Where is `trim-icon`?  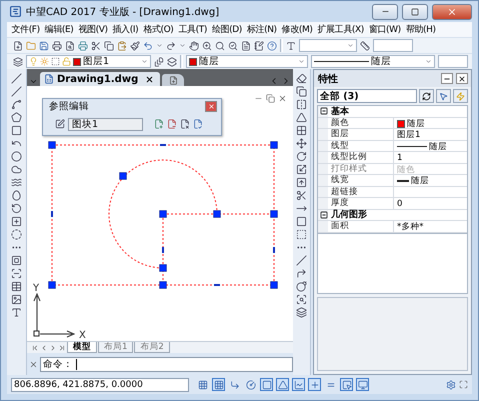
trim-icon is located at coordinates (301, 195).